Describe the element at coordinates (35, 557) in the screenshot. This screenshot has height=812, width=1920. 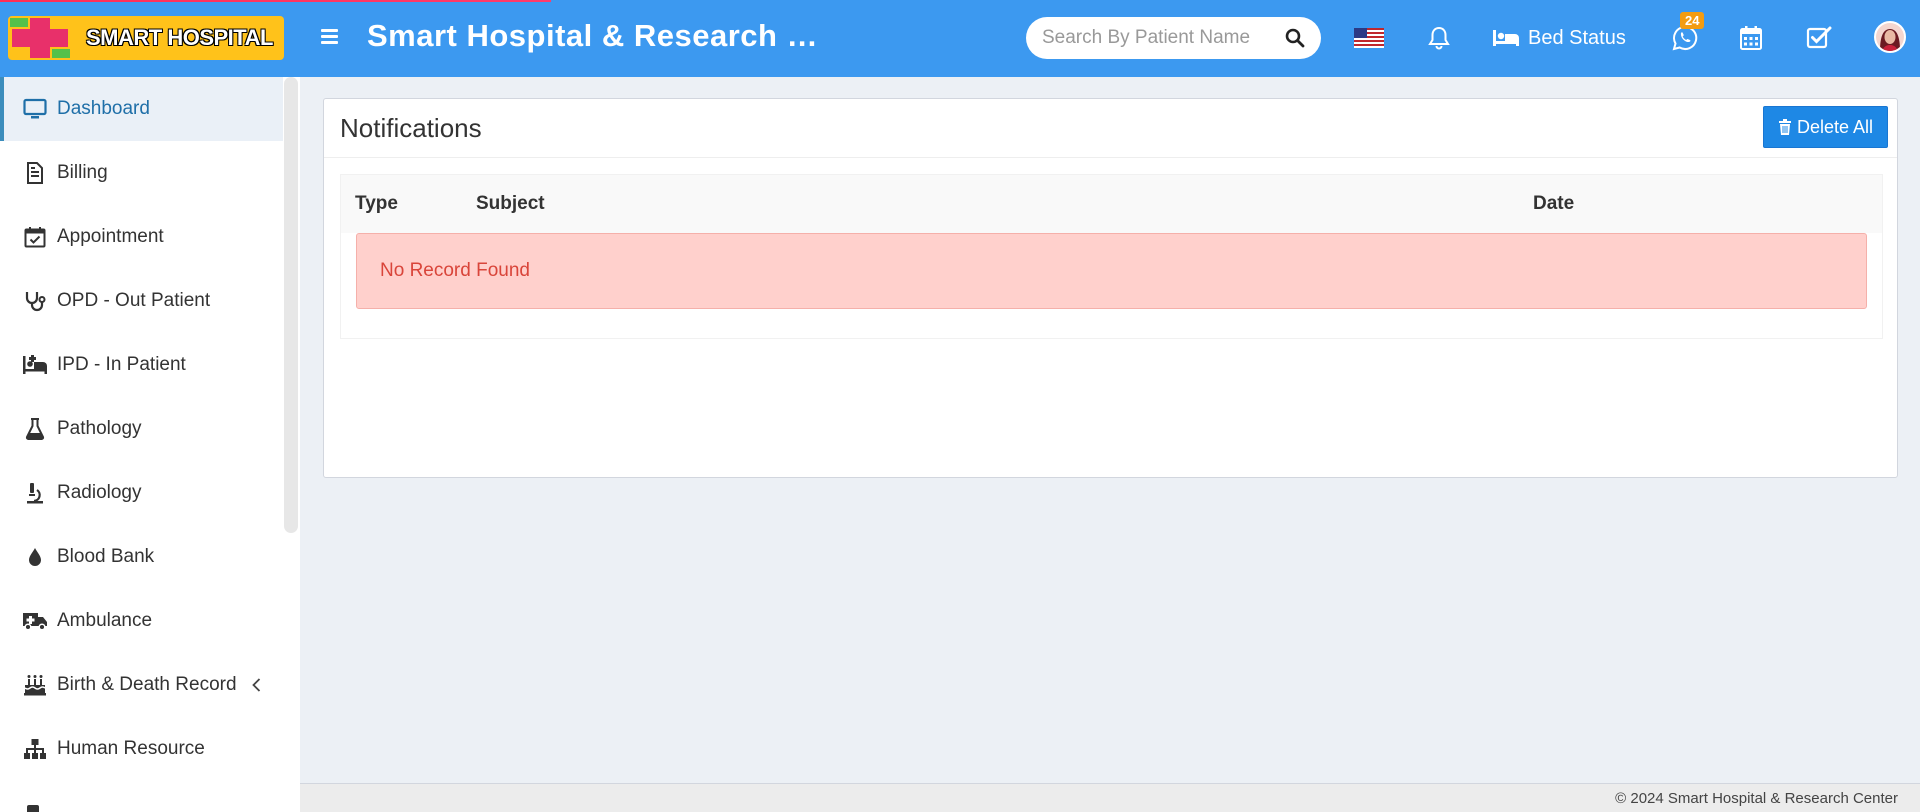
I see `blood-drop-icon` at that location.